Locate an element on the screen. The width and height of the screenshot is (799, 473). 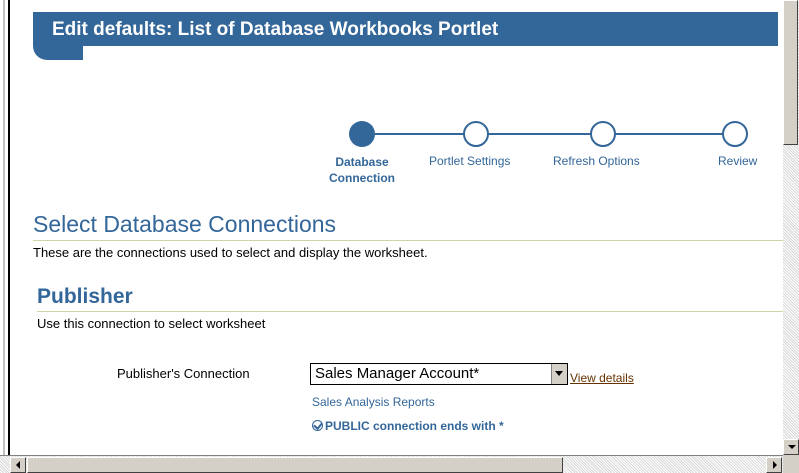
train-step-review-label: Review is located at coordinates (737, 161).